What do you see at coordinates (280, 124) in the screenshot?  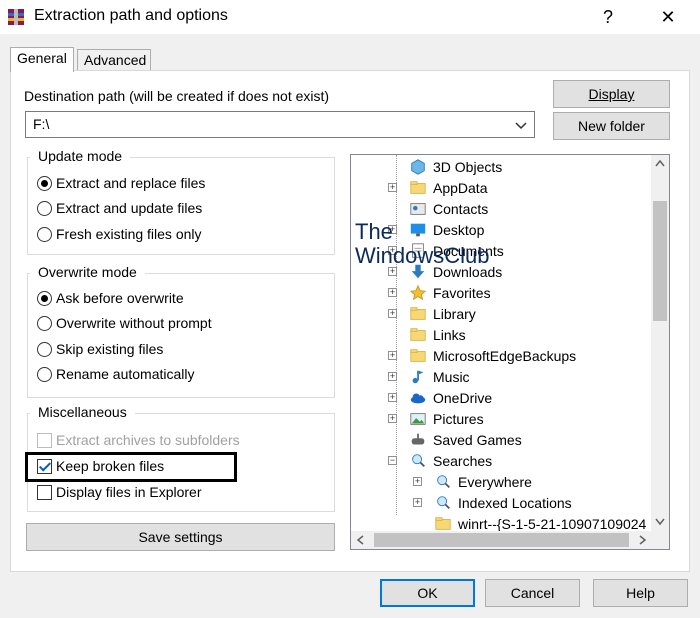 I see `destination-path-combobox: F:\` at bounding box center [280, 124].